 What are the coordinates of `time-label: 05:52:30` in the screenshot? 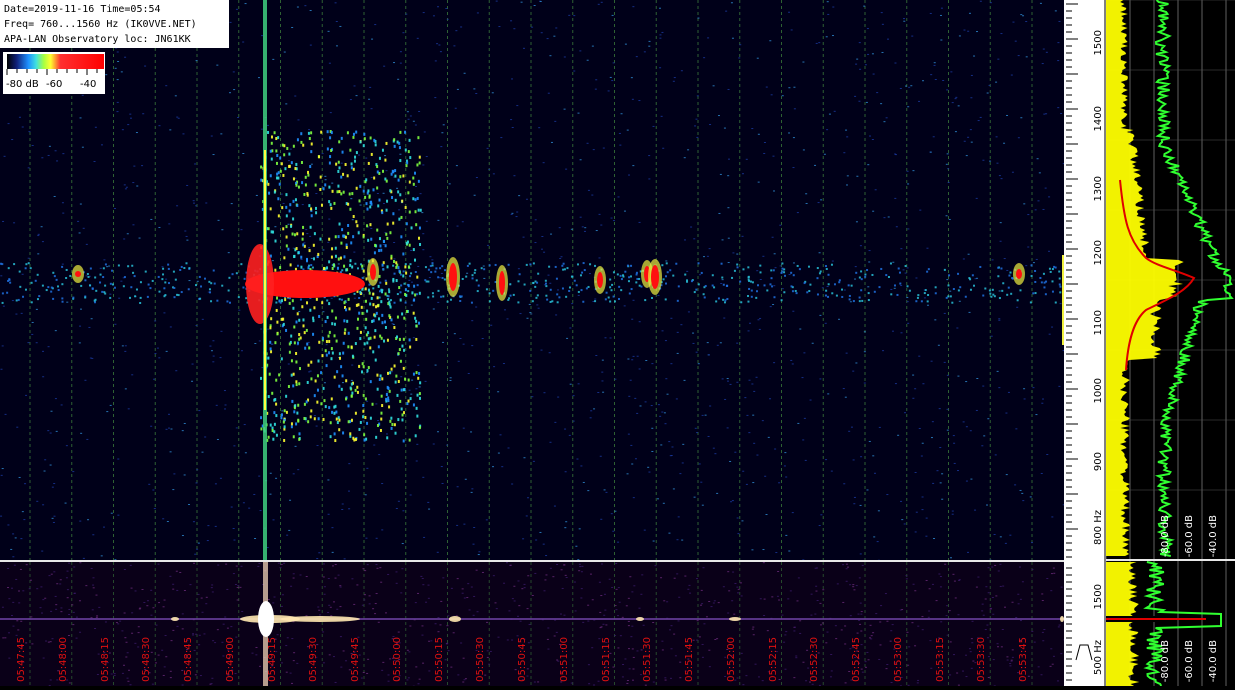 It's located at (814, 659).